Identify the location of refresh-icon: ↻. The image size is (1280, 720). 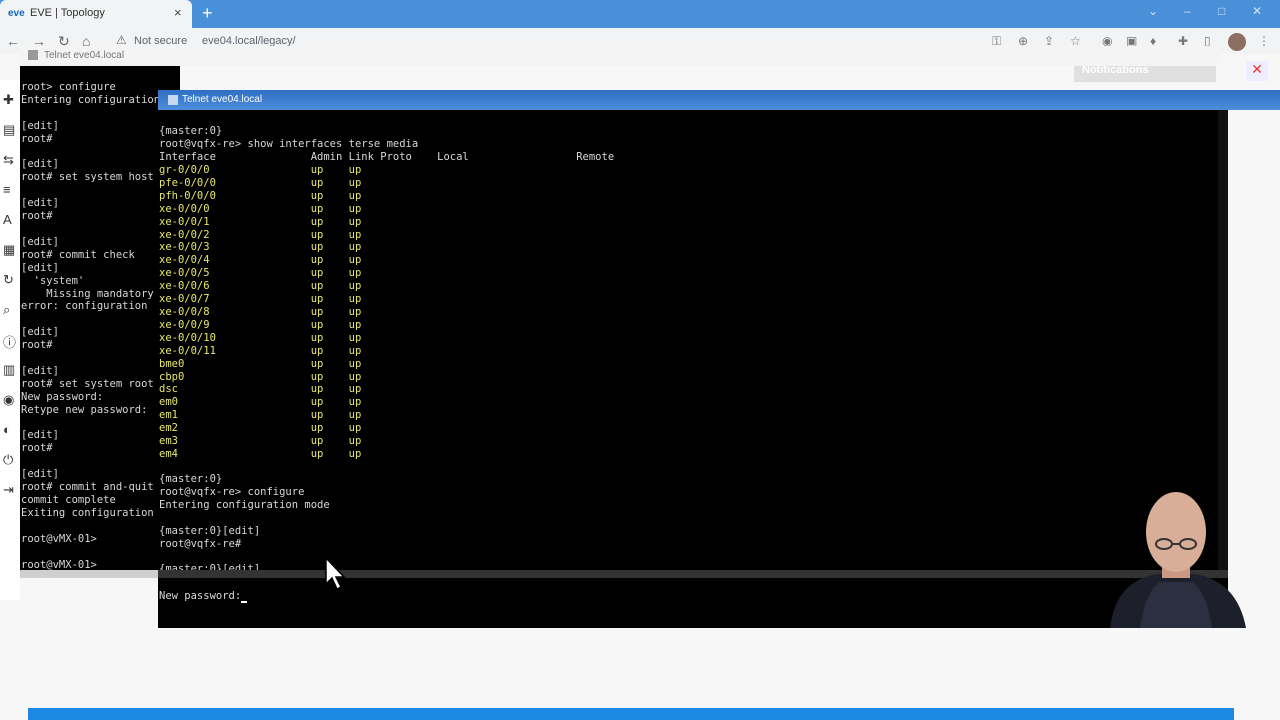
(8, 280).